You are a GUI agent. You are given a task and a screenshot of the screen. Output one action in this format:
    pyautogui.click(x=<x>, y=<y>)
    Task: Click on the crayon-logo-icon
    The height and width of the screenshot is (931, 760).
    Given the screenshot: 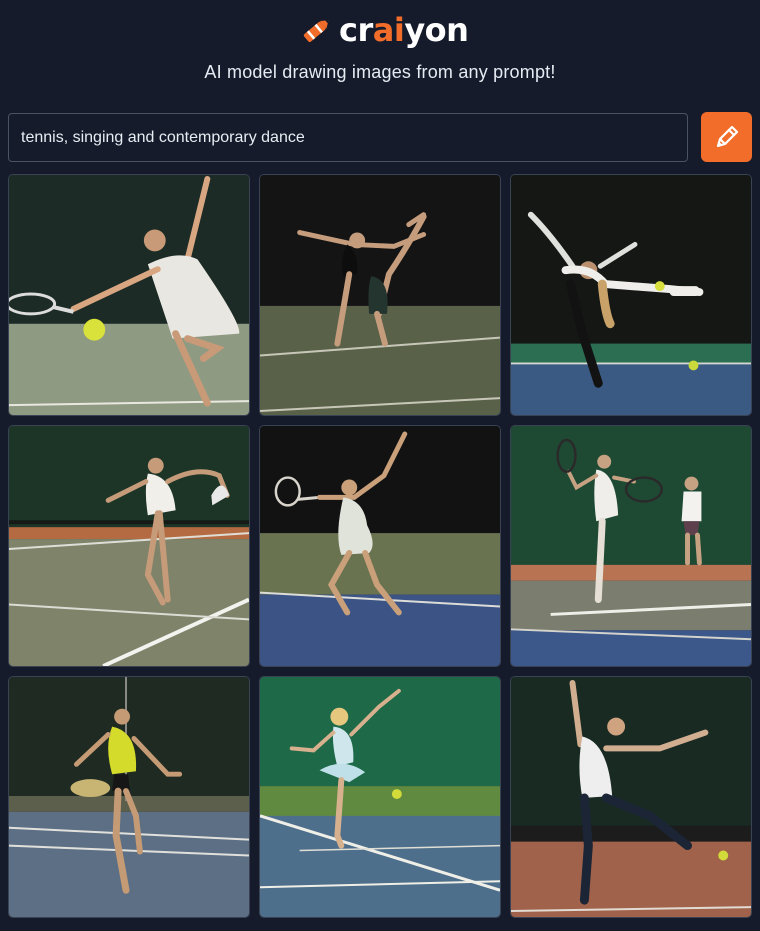 What is the action you would take?
    pyautogui.click(x=316, y=31)
    